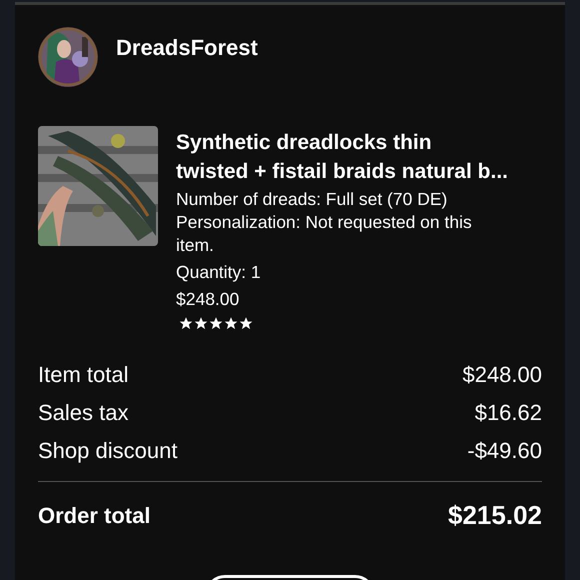 The image size is (580, 580). What do you see at coordinates (83, 375) in the screenshot?
I see `summary-label: Item total` at bounding box center [83, 375].